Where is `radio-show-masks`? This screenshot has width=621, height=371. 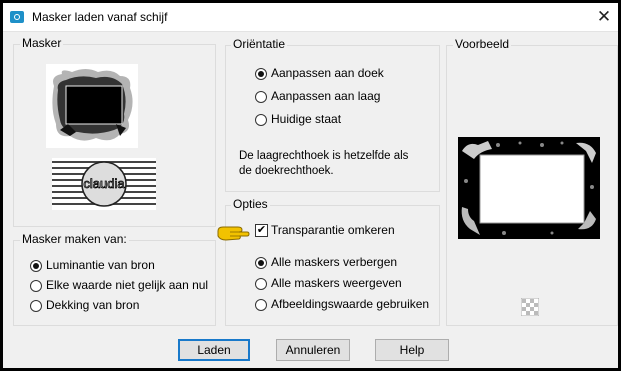 radio-show-masks is located at coordinates (261, 284).